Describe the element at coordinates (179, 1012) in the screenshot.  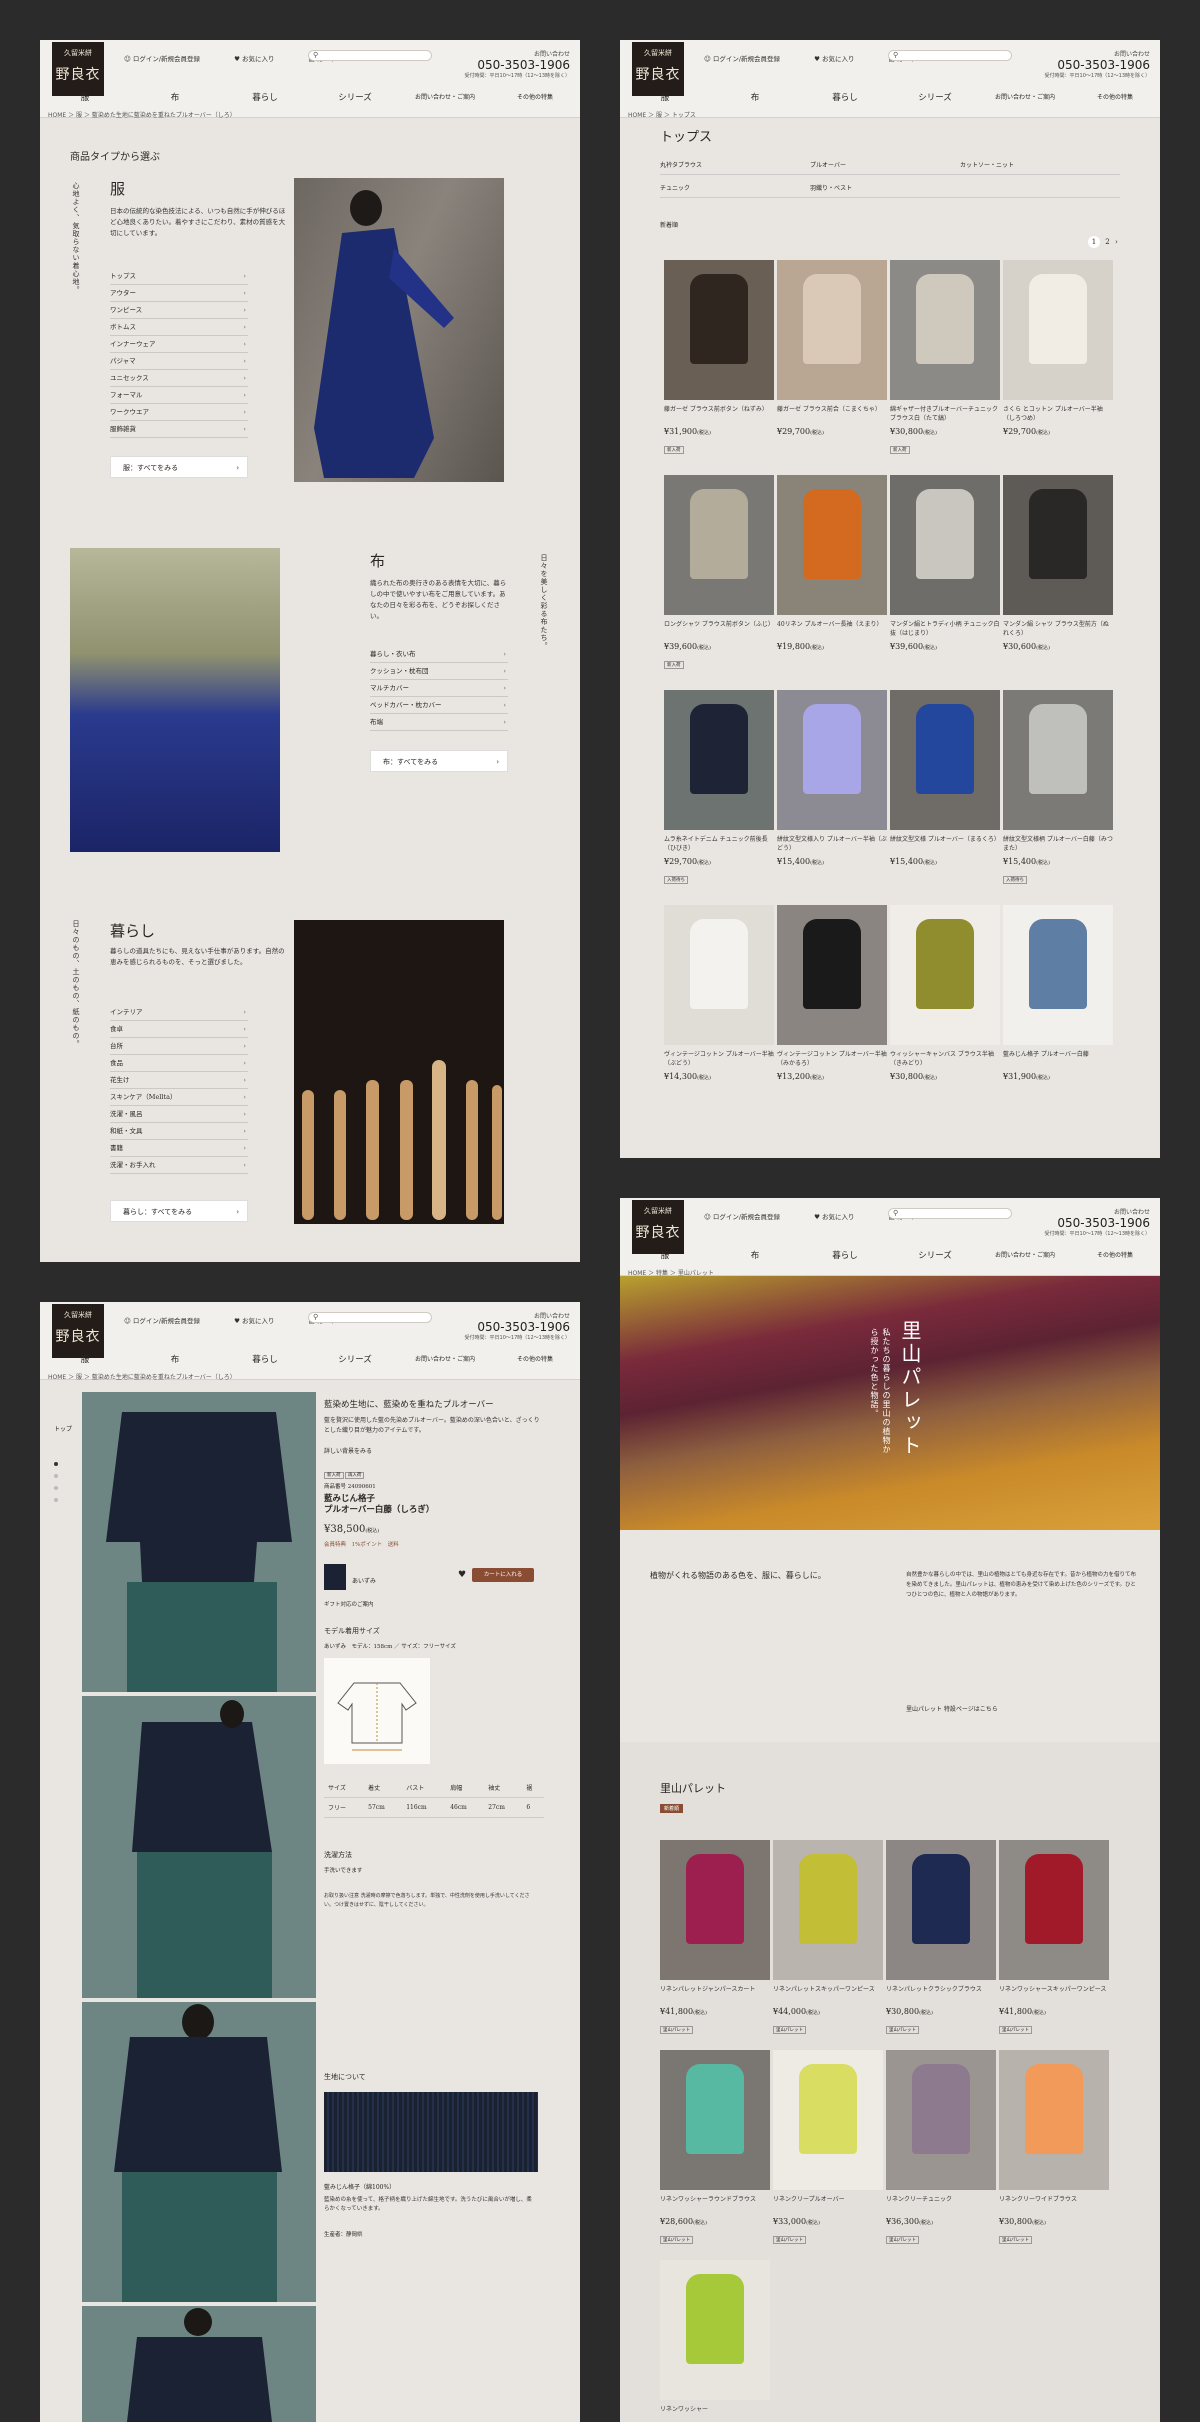
I see `category-item: インテリア` at that location.